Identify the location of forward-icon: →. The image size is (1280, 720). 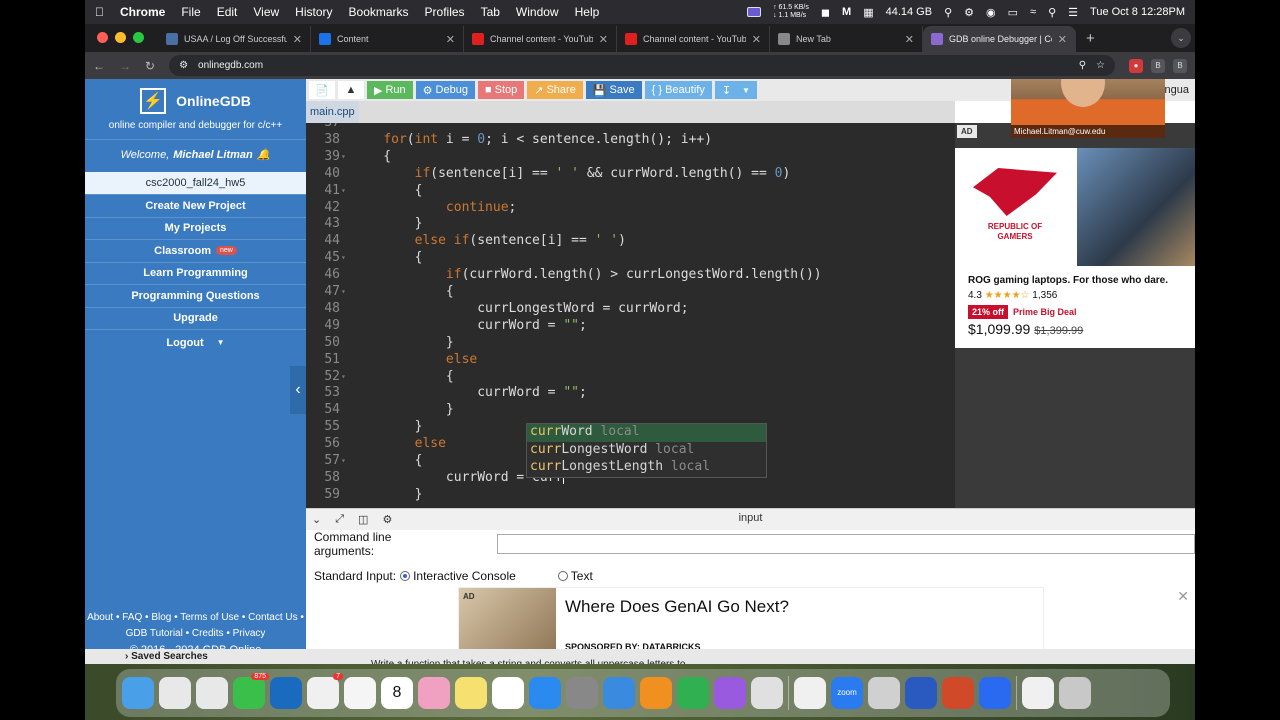
(125, 66).